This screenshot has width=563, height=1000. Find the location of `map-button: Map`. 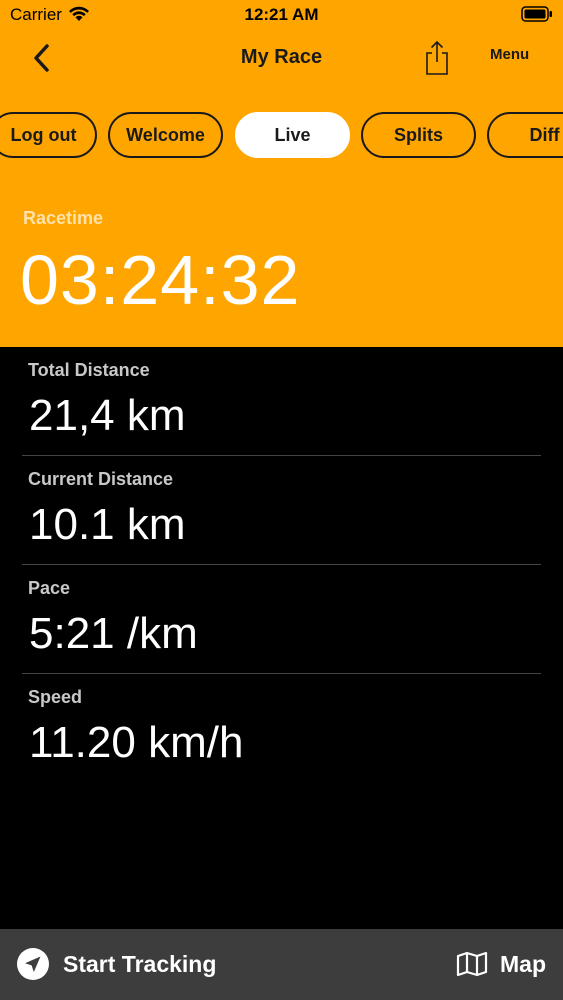

map-button: Map is located at coordinates (501, 964).